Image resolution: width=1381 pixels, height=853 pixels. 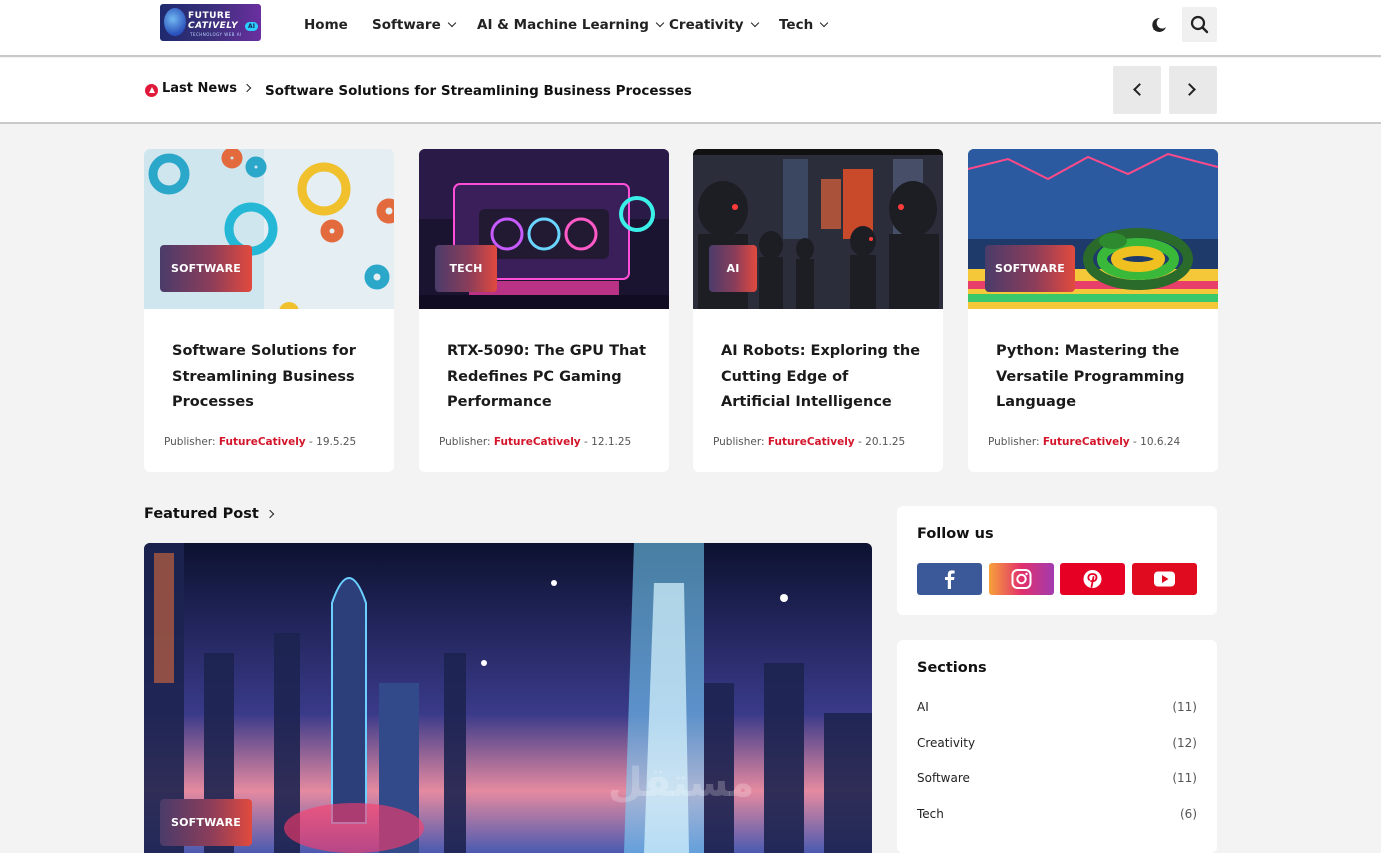 I want to click on post-meta: Publisher: FutureCatively - 20.1.25, so click(x=809, y=442).